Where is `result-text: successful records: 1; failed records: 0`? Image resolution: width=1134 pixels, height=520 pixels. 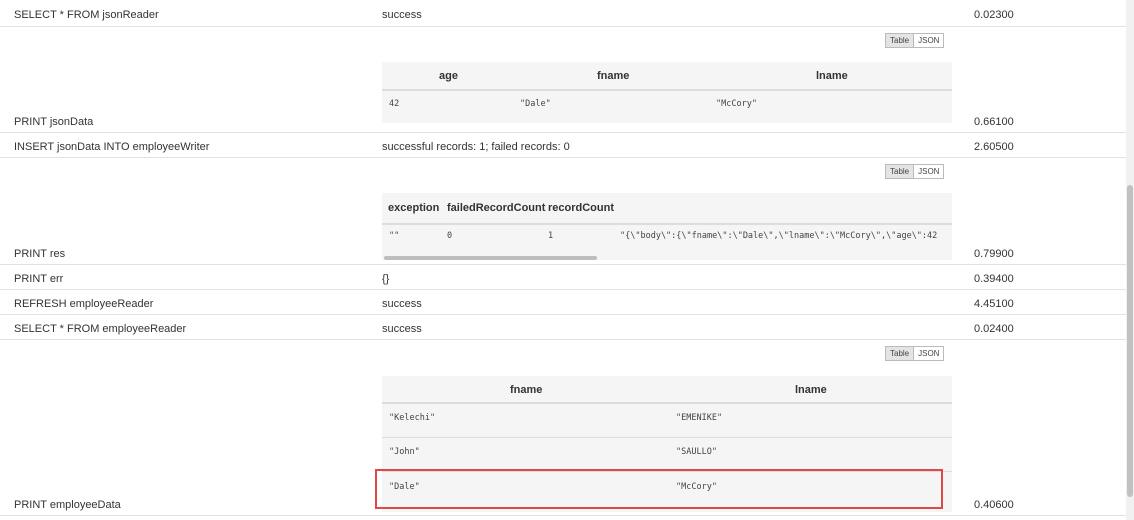
result-text: successful records: 1; failed records: 0 is located at coordinates (476, 147).